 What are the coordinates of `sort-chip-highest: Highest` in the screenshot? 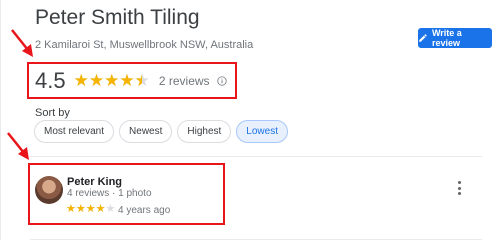 It's located at (204, 131).